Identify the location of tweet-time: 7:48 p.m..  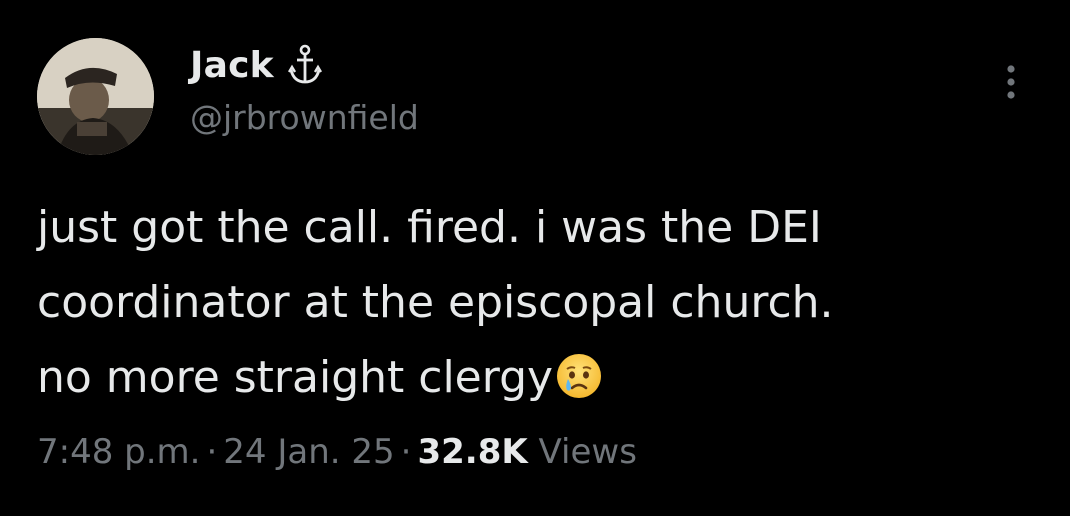
(118, 452).